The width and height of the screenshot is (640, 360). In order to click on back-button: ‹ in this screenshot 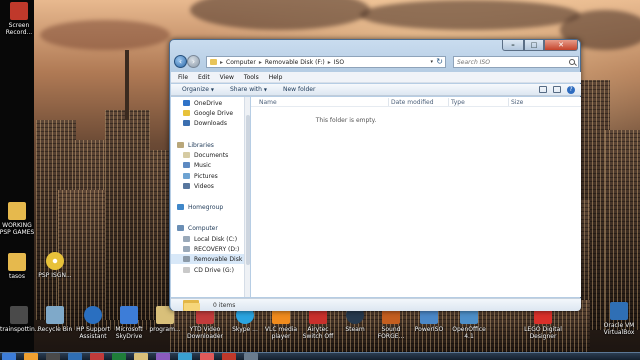, I will do `click(180, 61)`.